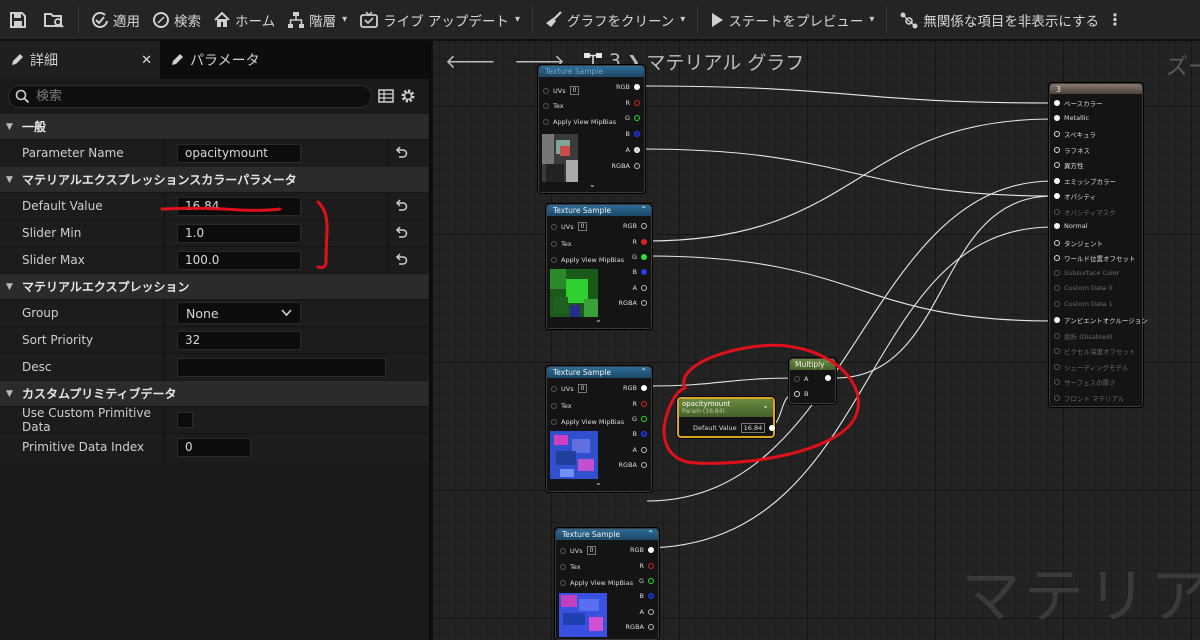  I want to click on apply-button: 適用, so click(115, 19).